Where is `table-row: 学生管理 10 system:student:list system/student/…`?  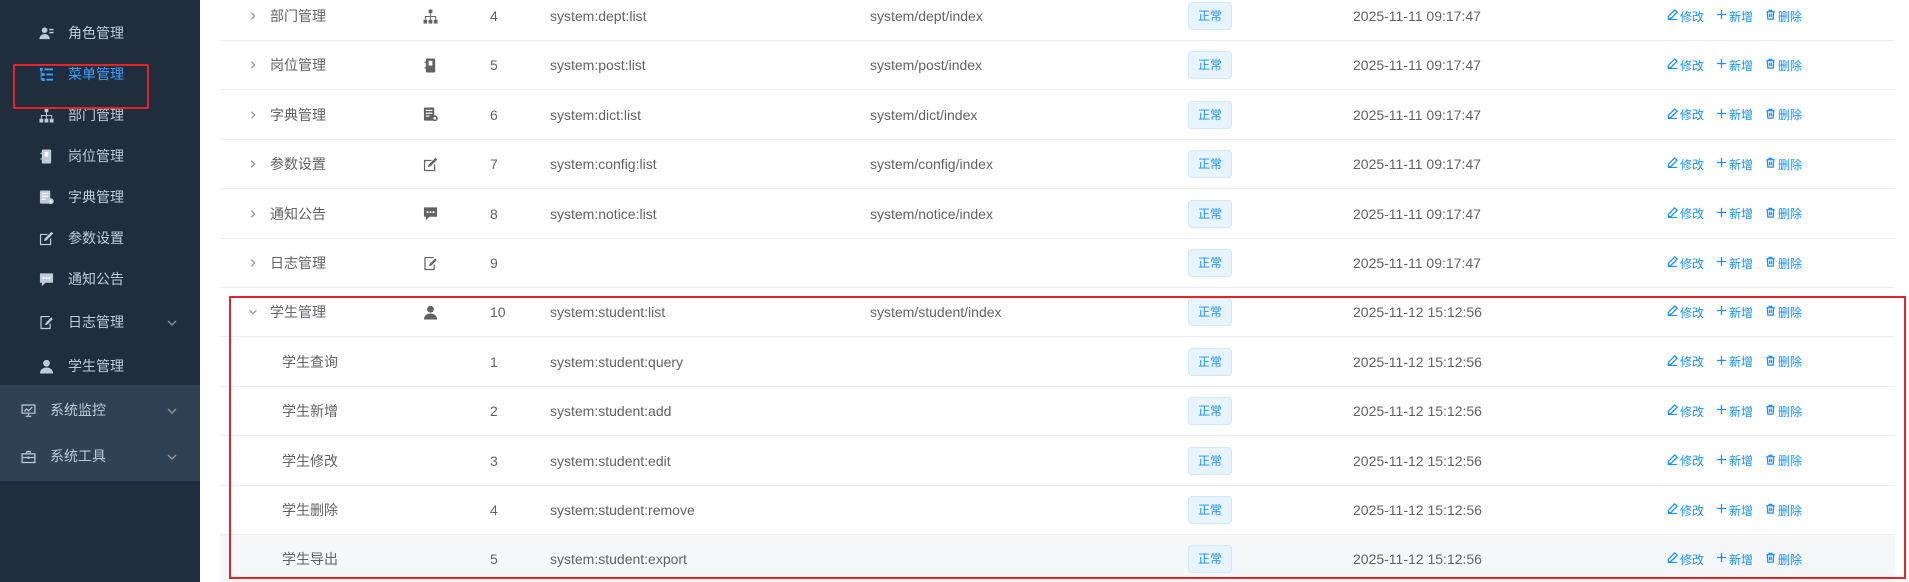
table-row: 学生管理 10 system:student:list system/student/… is located at coordinates (1057, 313).